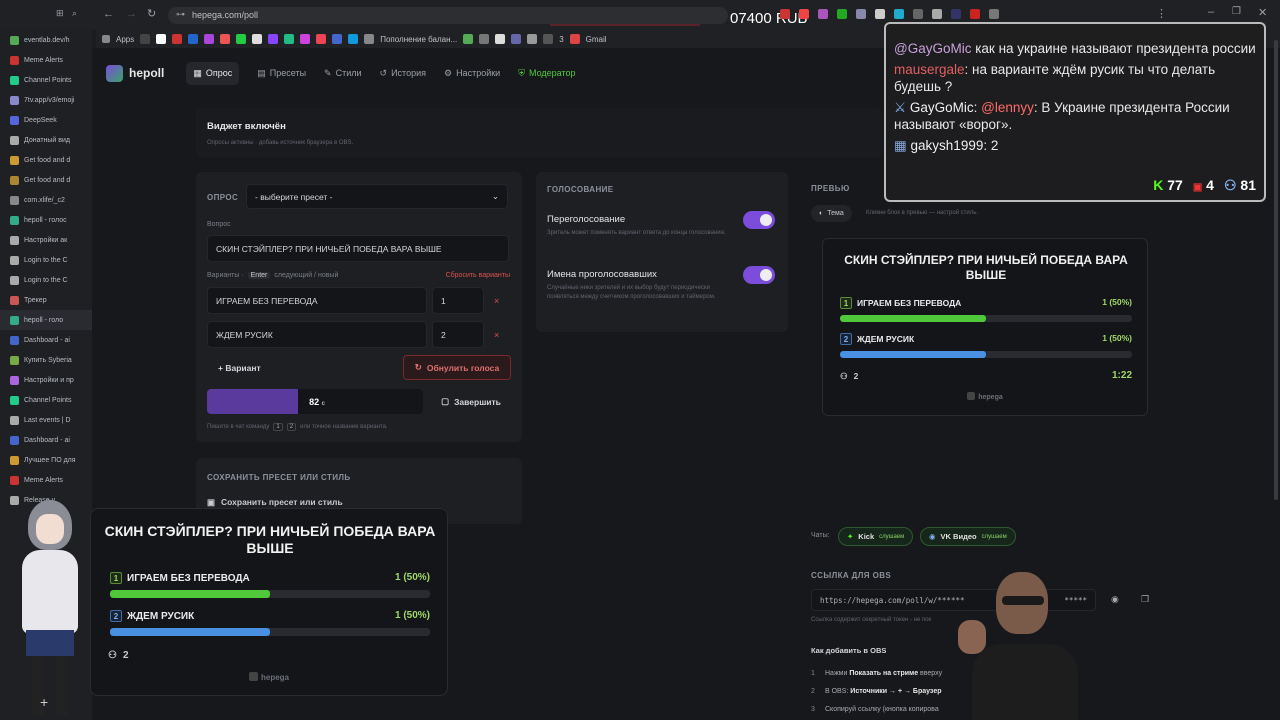 This screenshot has height=720, width=1280. What do you see at coordinates (108, 14) in the screenshot?
I see `back-icon: ←` at bounding box center [108, 14].